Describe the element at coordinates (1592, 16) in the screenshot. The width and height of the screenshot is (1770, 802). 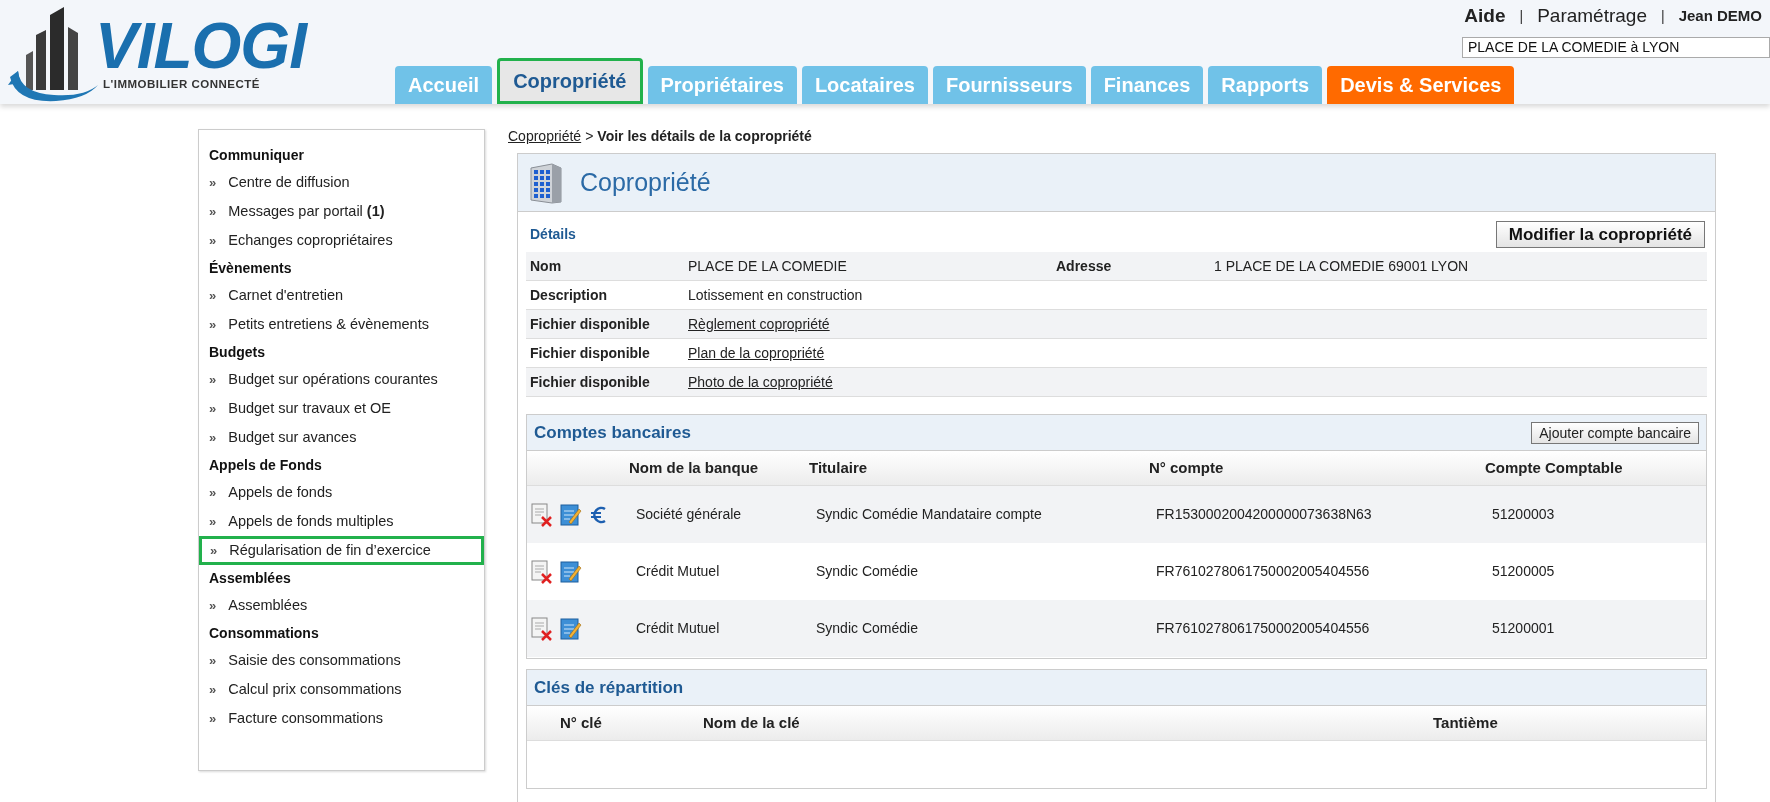
I see `settings-link: Paramétrage` at that location.